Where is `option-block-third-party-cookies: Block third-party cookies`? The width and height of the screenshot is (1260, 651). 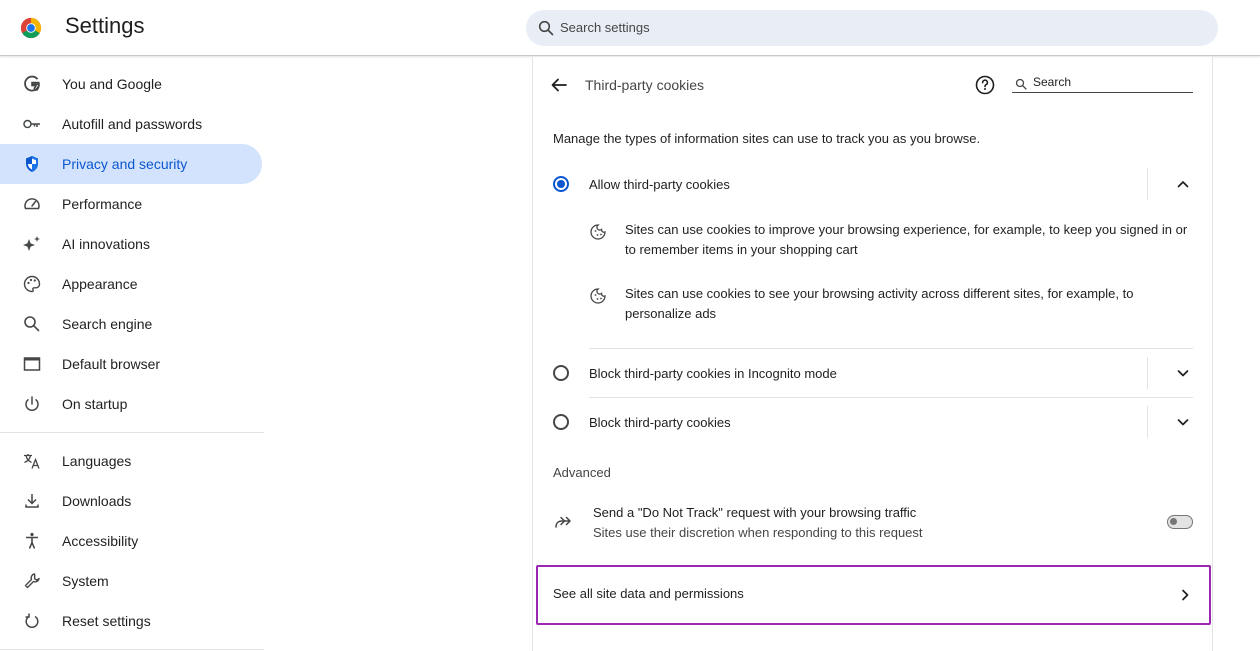 option-block-third-party-cookies: Block third-party cookies is located at coordinates (873, 422).